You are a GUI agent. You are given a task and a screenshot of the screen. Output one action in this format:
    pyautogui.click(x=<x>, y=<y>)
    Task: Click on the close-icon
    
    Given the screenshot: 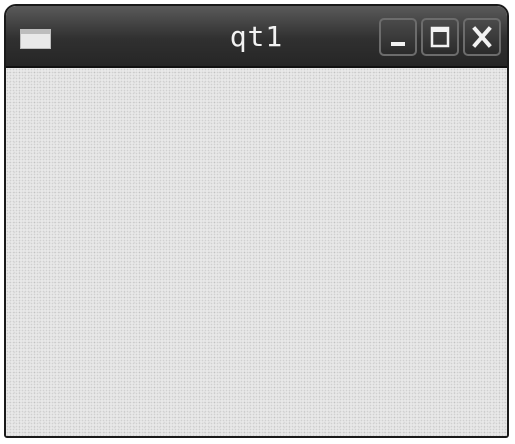 What is the action you would take?
    pyautogui.click(x=482, y=37)
    